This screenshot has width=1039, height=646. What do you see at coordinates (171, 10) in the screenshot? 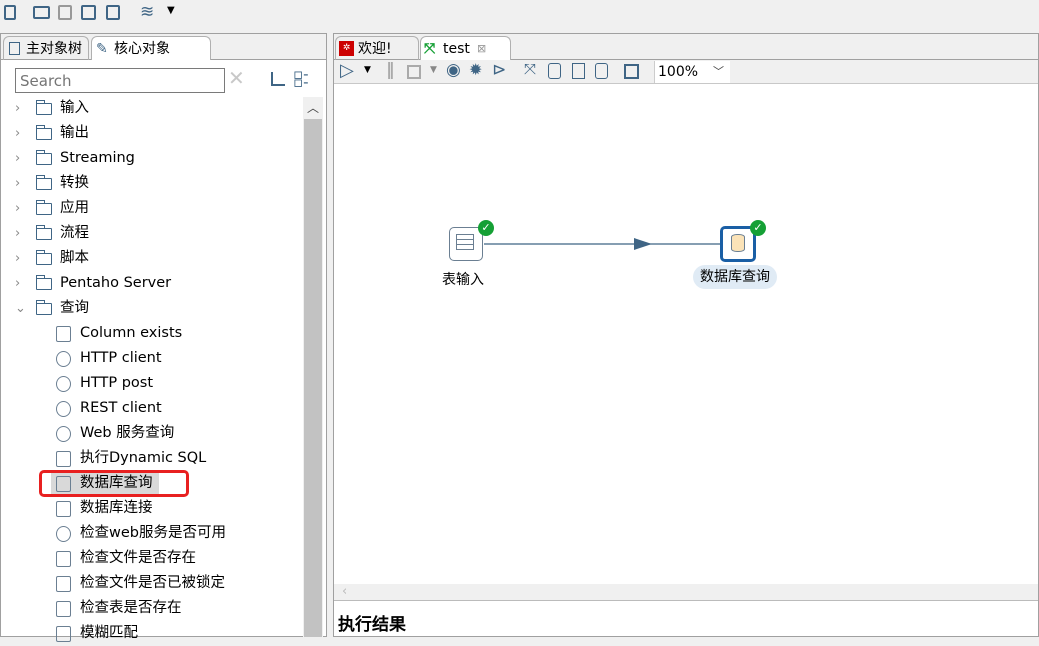
I see `dropdown-arrow-icon: ▼` at bounding box center [171, 10].